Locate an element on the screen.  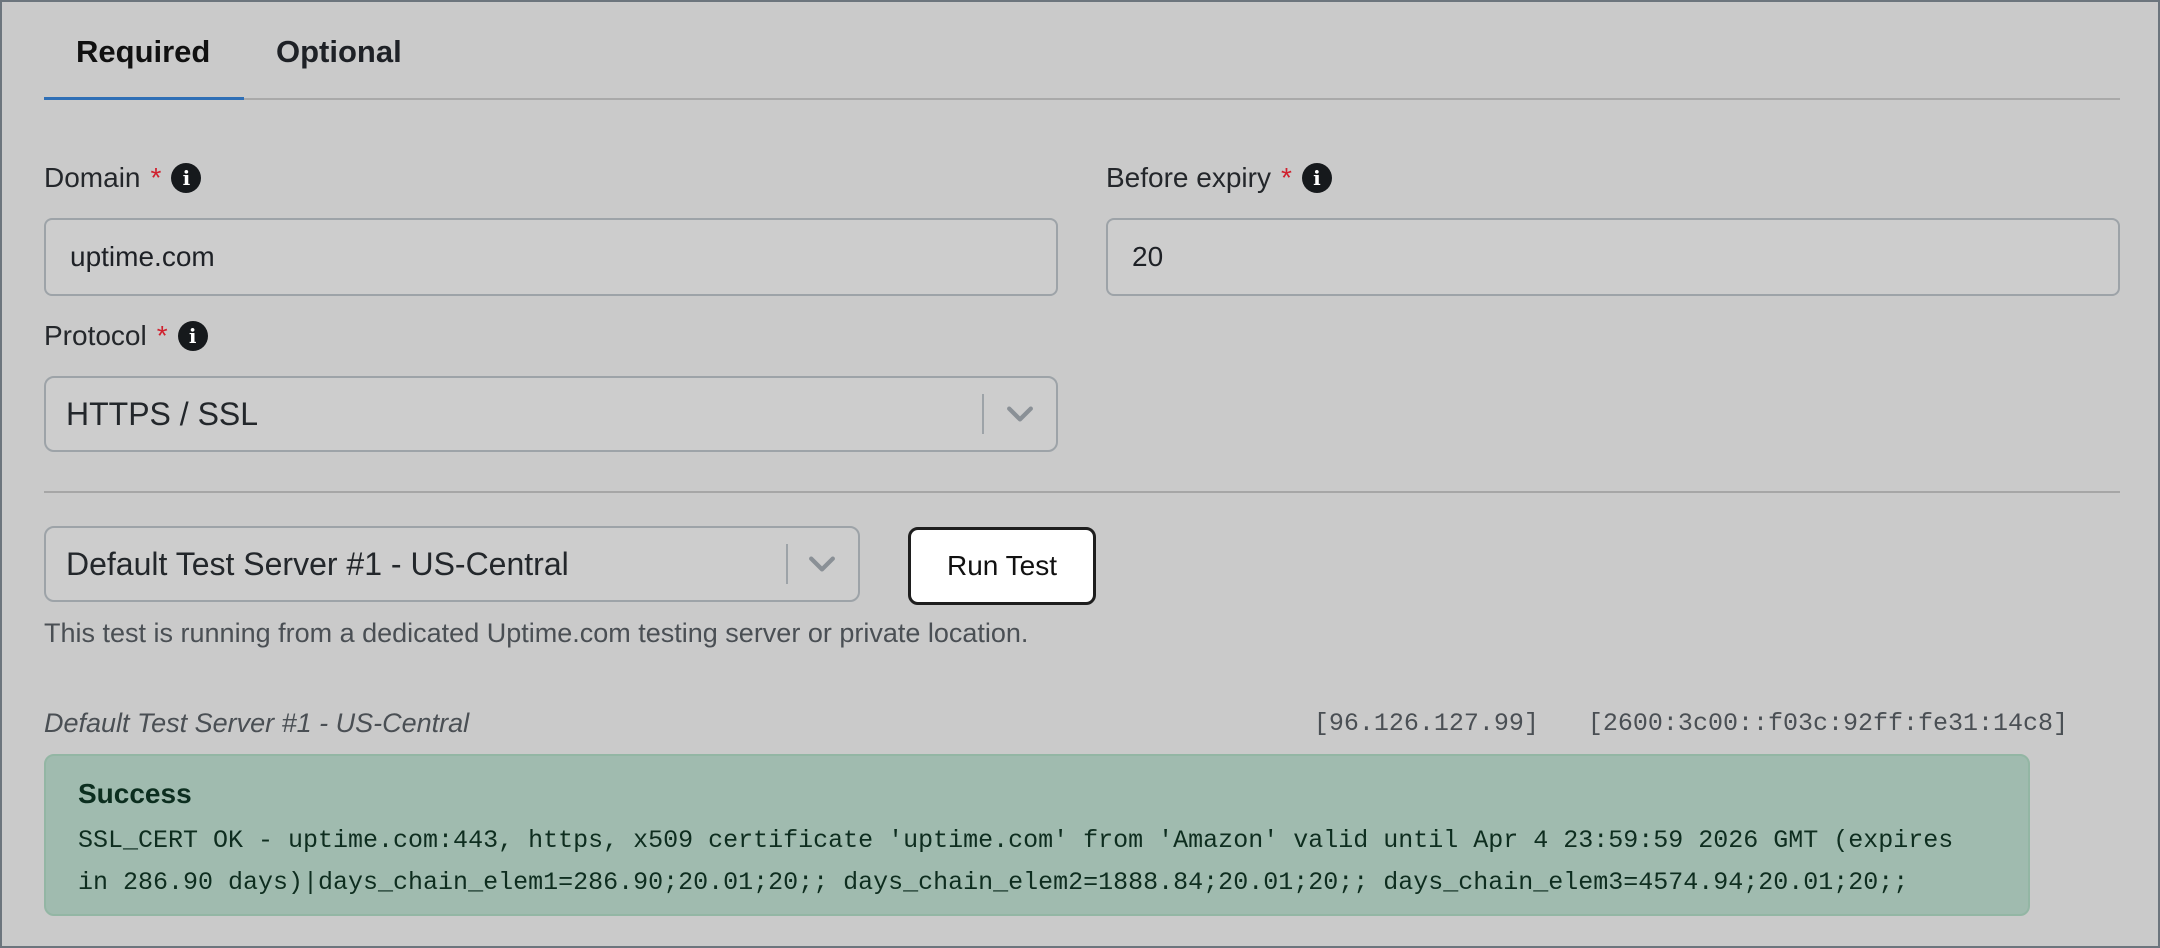
result-status: Success is located at coordinates (135, 793).